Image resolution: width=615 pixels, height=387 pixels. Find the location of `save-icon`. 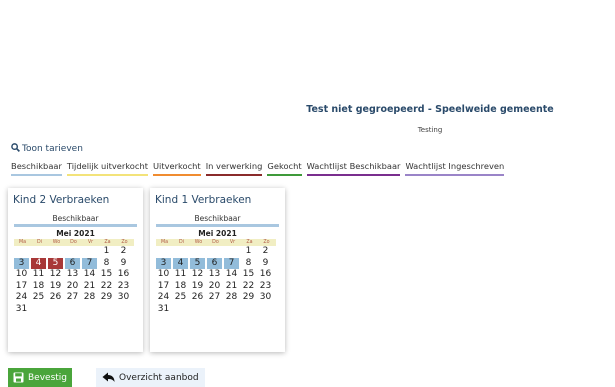

save-icon is located at coordinates (18, 377).